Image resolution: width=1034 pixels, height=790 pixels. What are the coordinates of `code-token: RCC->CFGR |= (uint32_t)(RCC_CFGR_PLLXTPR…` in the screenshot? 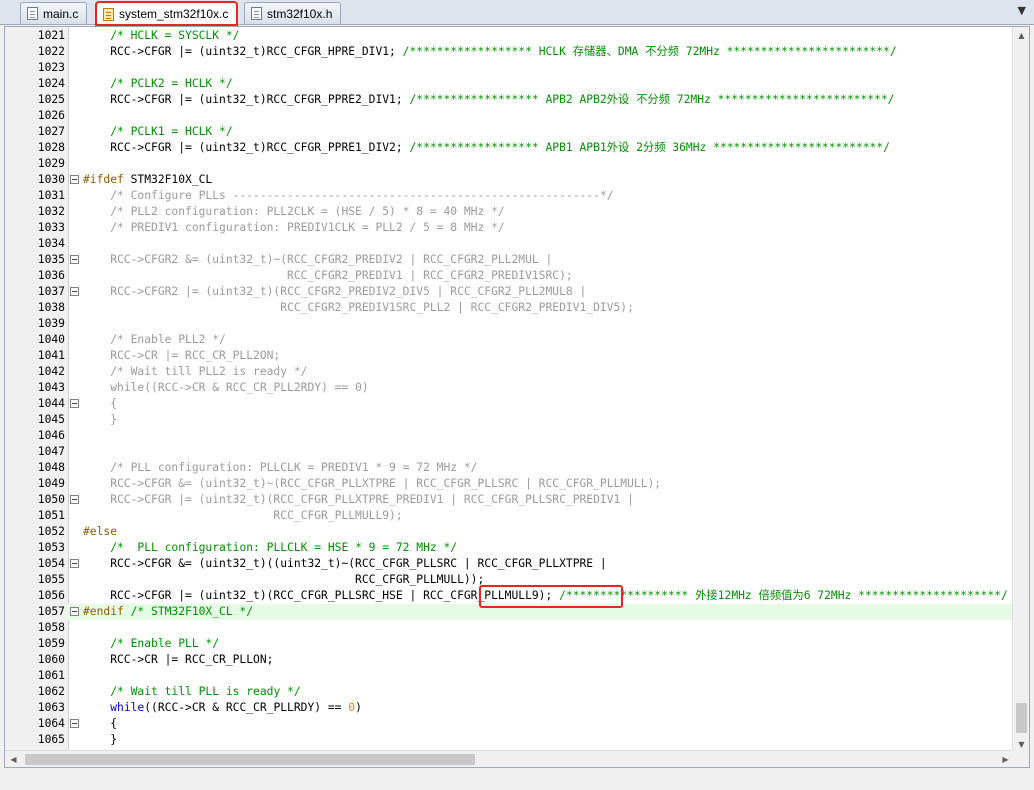 It's located at (358, 499).